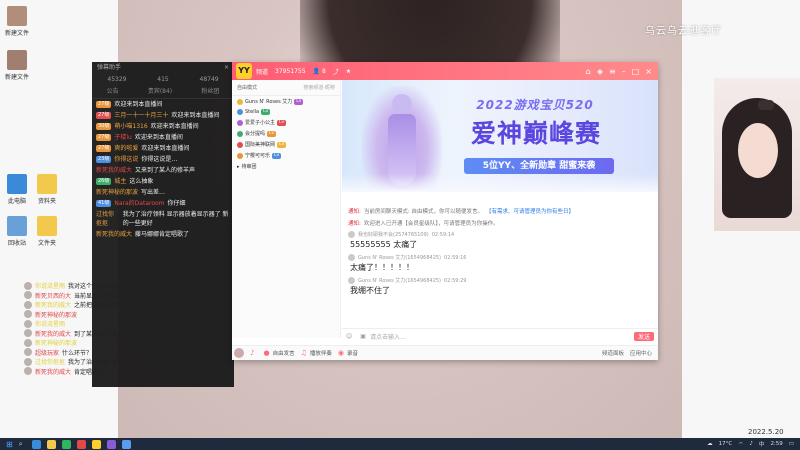 The image size is (800, 450). What do you see at coordinates (791, 444) in the screenshot?
I see `notification-icon: ▭` at bounding box center [791, 444].